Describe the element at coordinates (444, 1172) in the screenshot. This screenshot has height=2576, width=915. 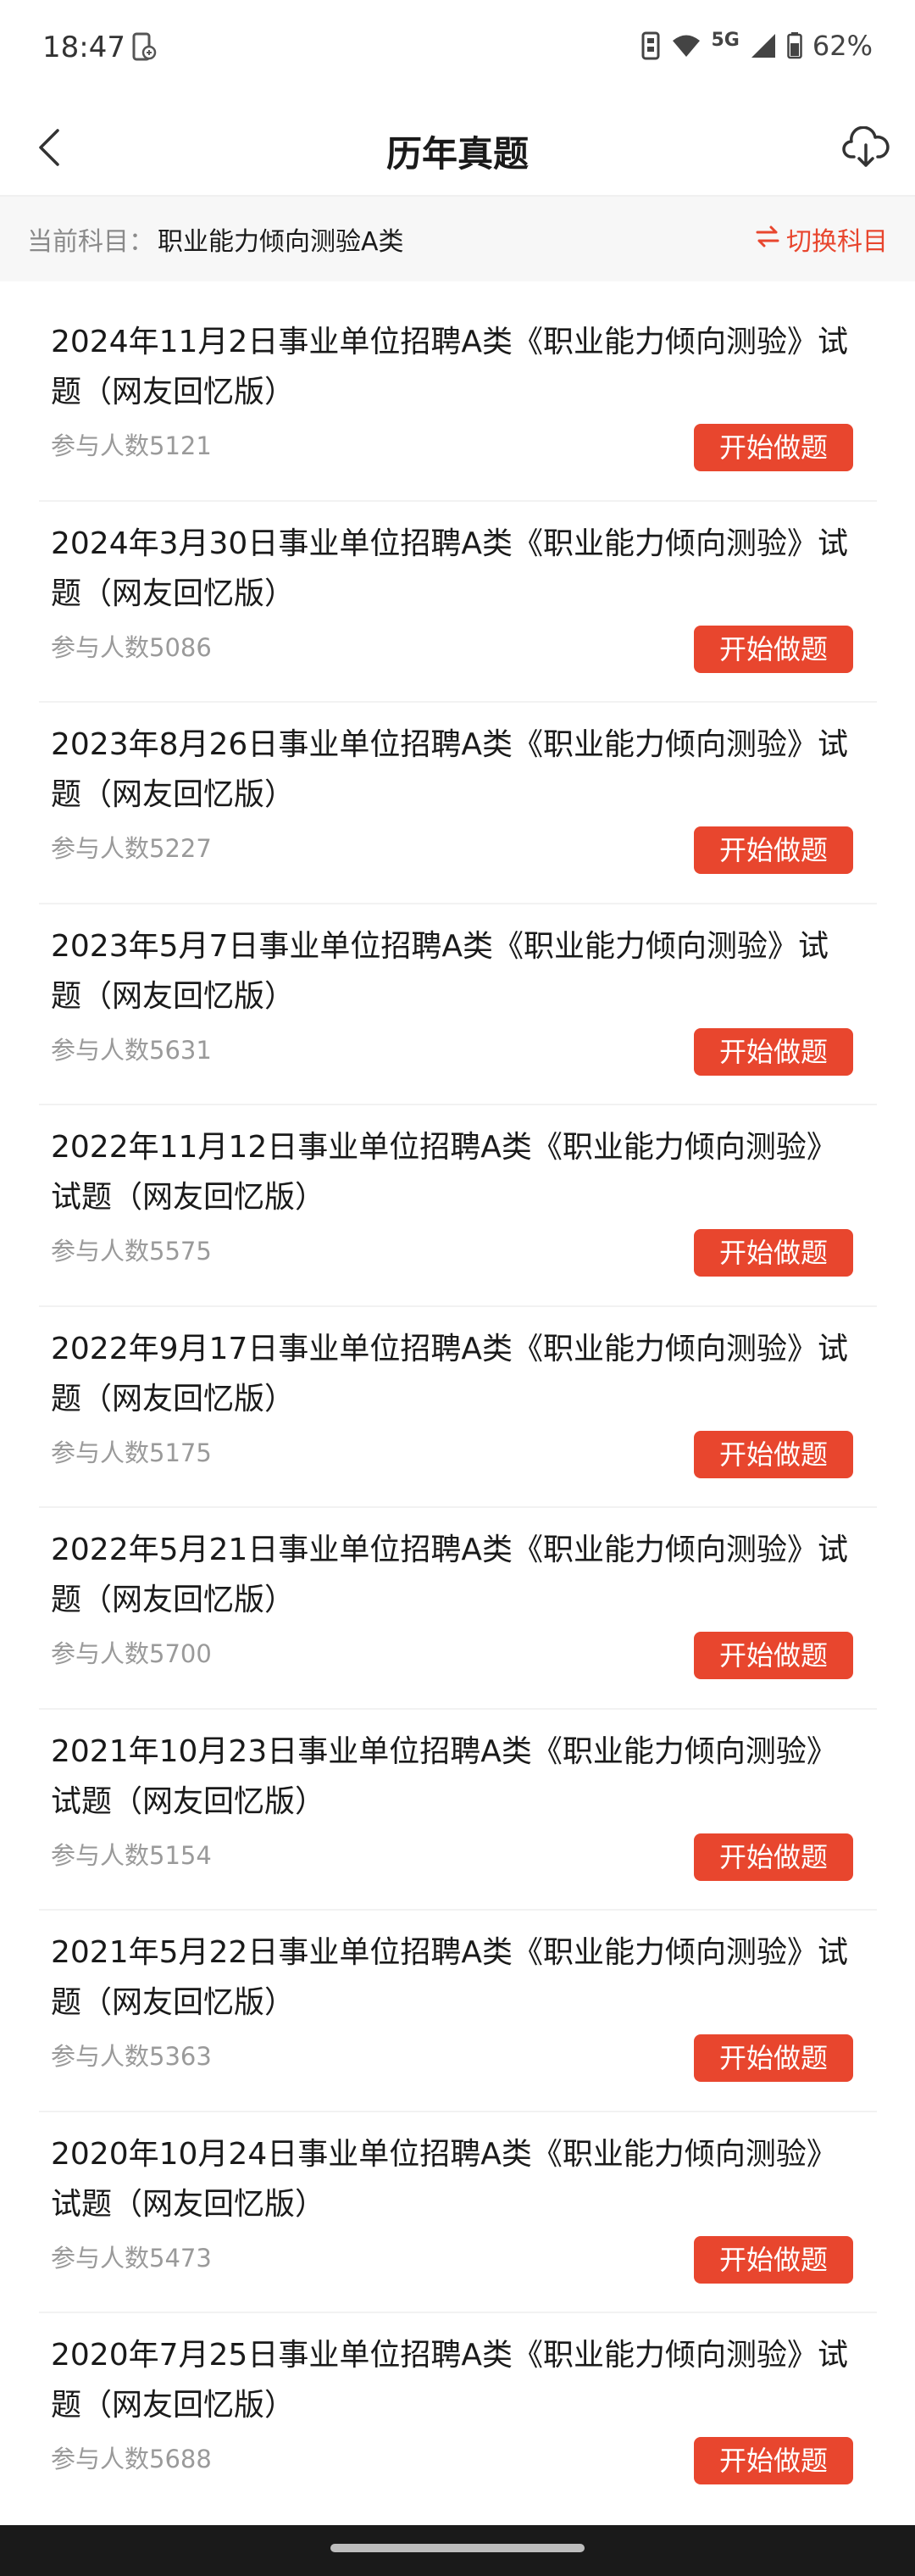
I see `exam-title: 2022年11月12日事业单位招聘A类《职业能力倾向测验》试题（网友回忆版）` at that location.